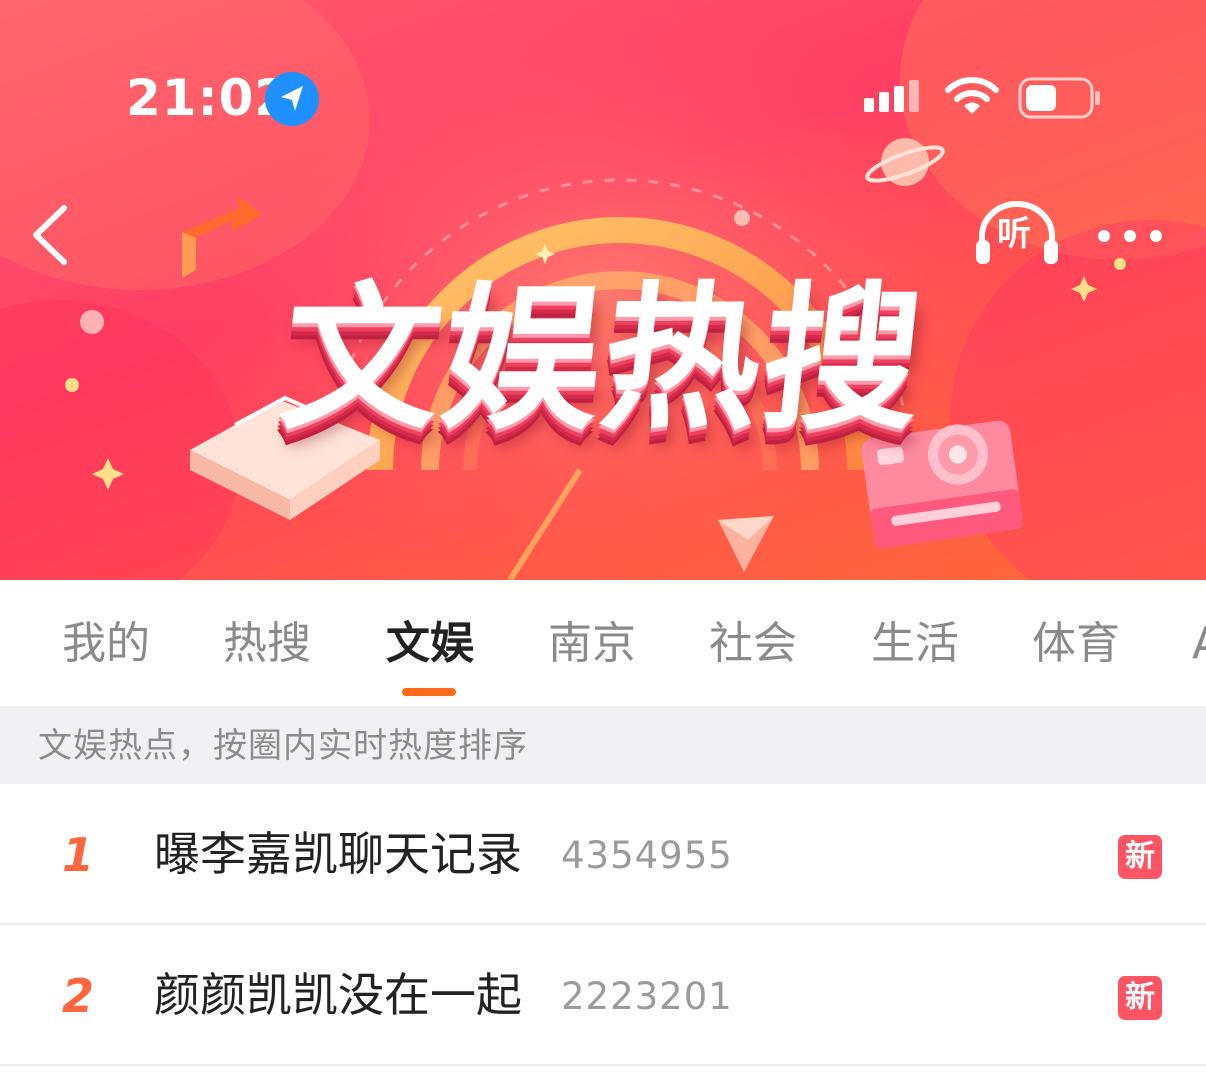 Image resolution: width=1206 pixels, height=1081 pixels. Describe the element at coordinates (647, 855) in the screenshot. I see `heat-count: 4354955` at that location.